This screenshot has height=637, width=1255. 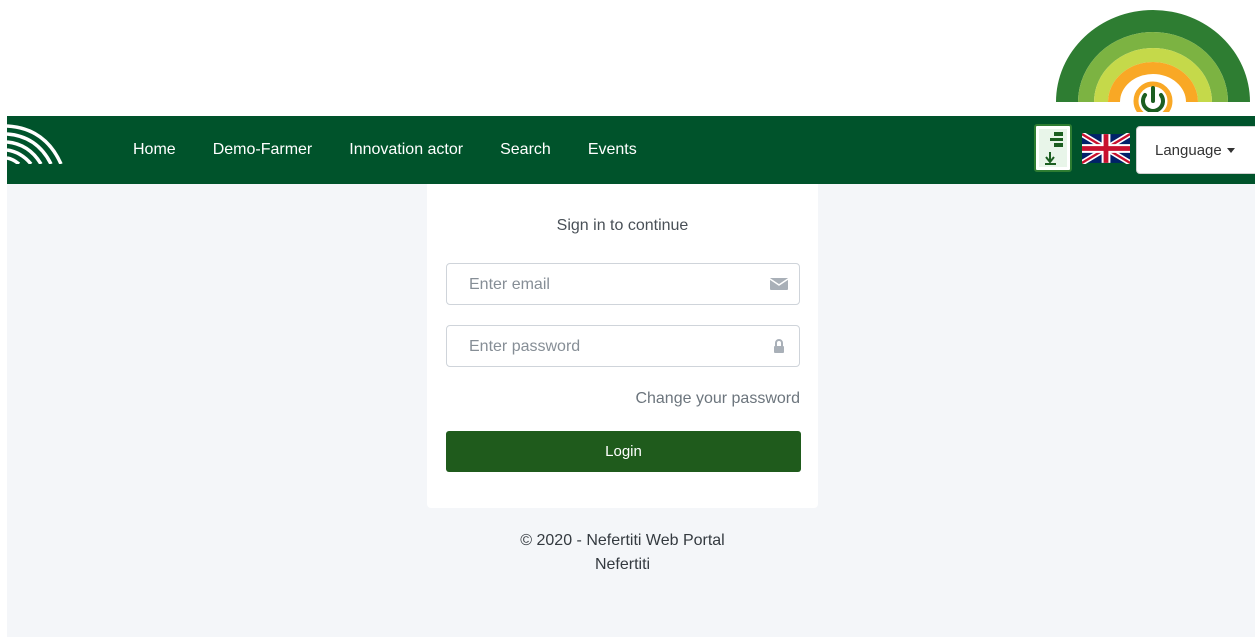 I want to click on caret-down-icon, so click(x=1230, y=150).